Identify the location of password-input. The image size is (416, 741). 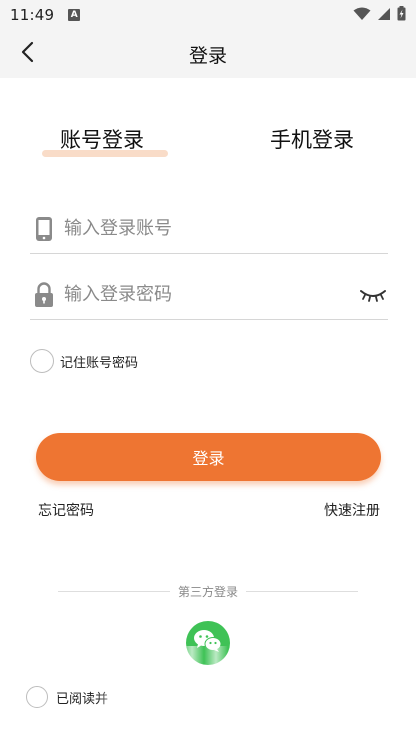
(211, 294).